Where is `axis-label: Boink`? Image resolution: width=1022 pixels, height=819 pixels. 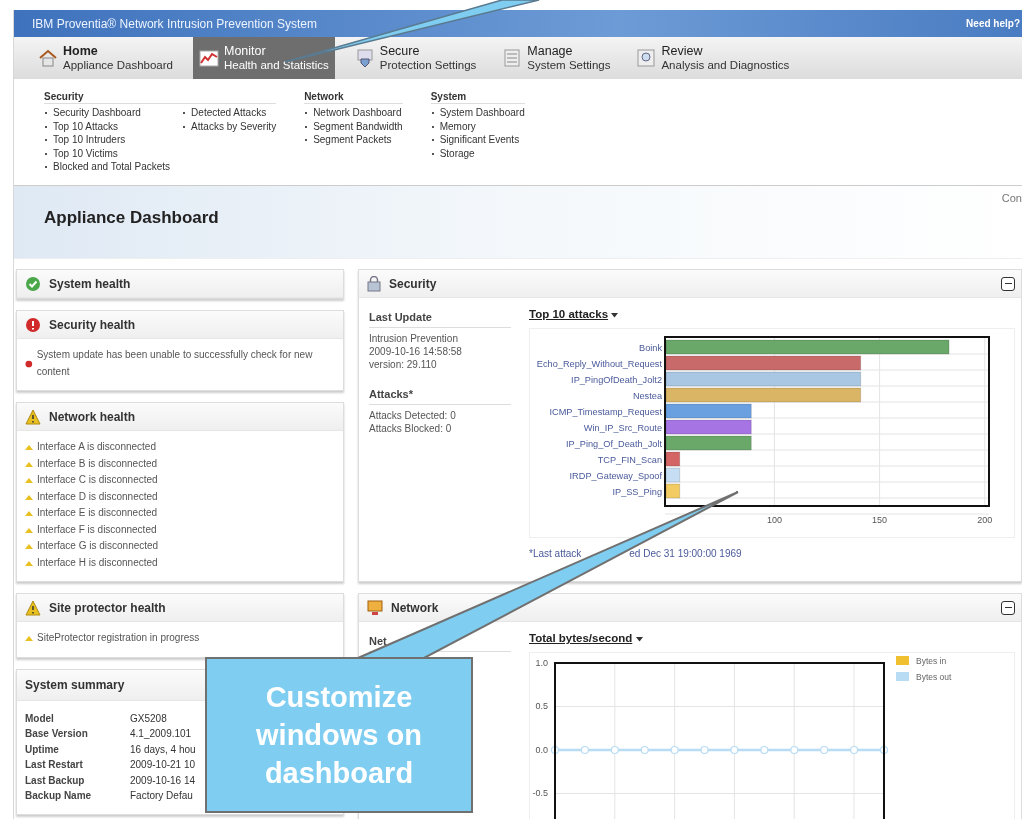 axis-label: Boink is located at coordinates (650, 348).